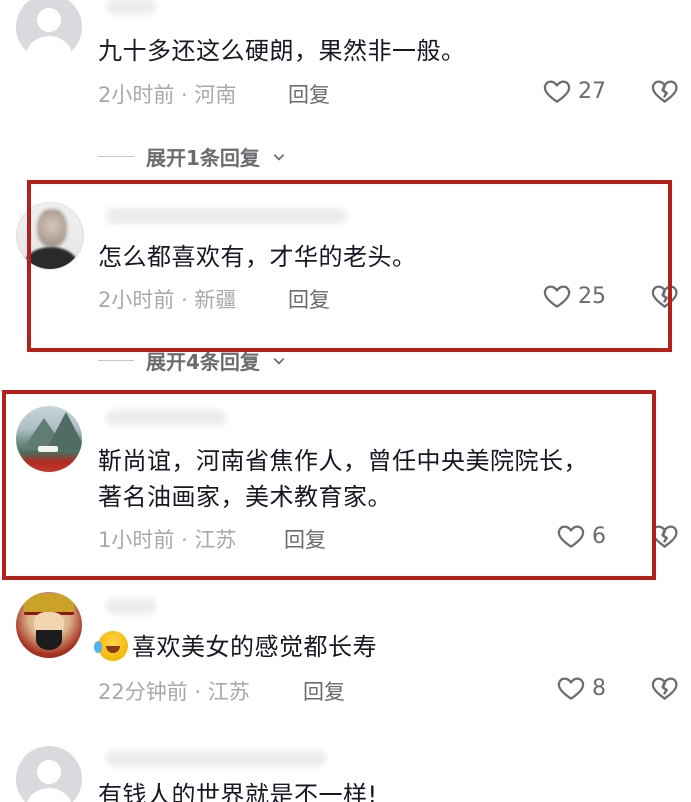 The image size is (691, 802). I want to click on comment-text: 喜欢美女的感觉都长寿, so click(235, 647).